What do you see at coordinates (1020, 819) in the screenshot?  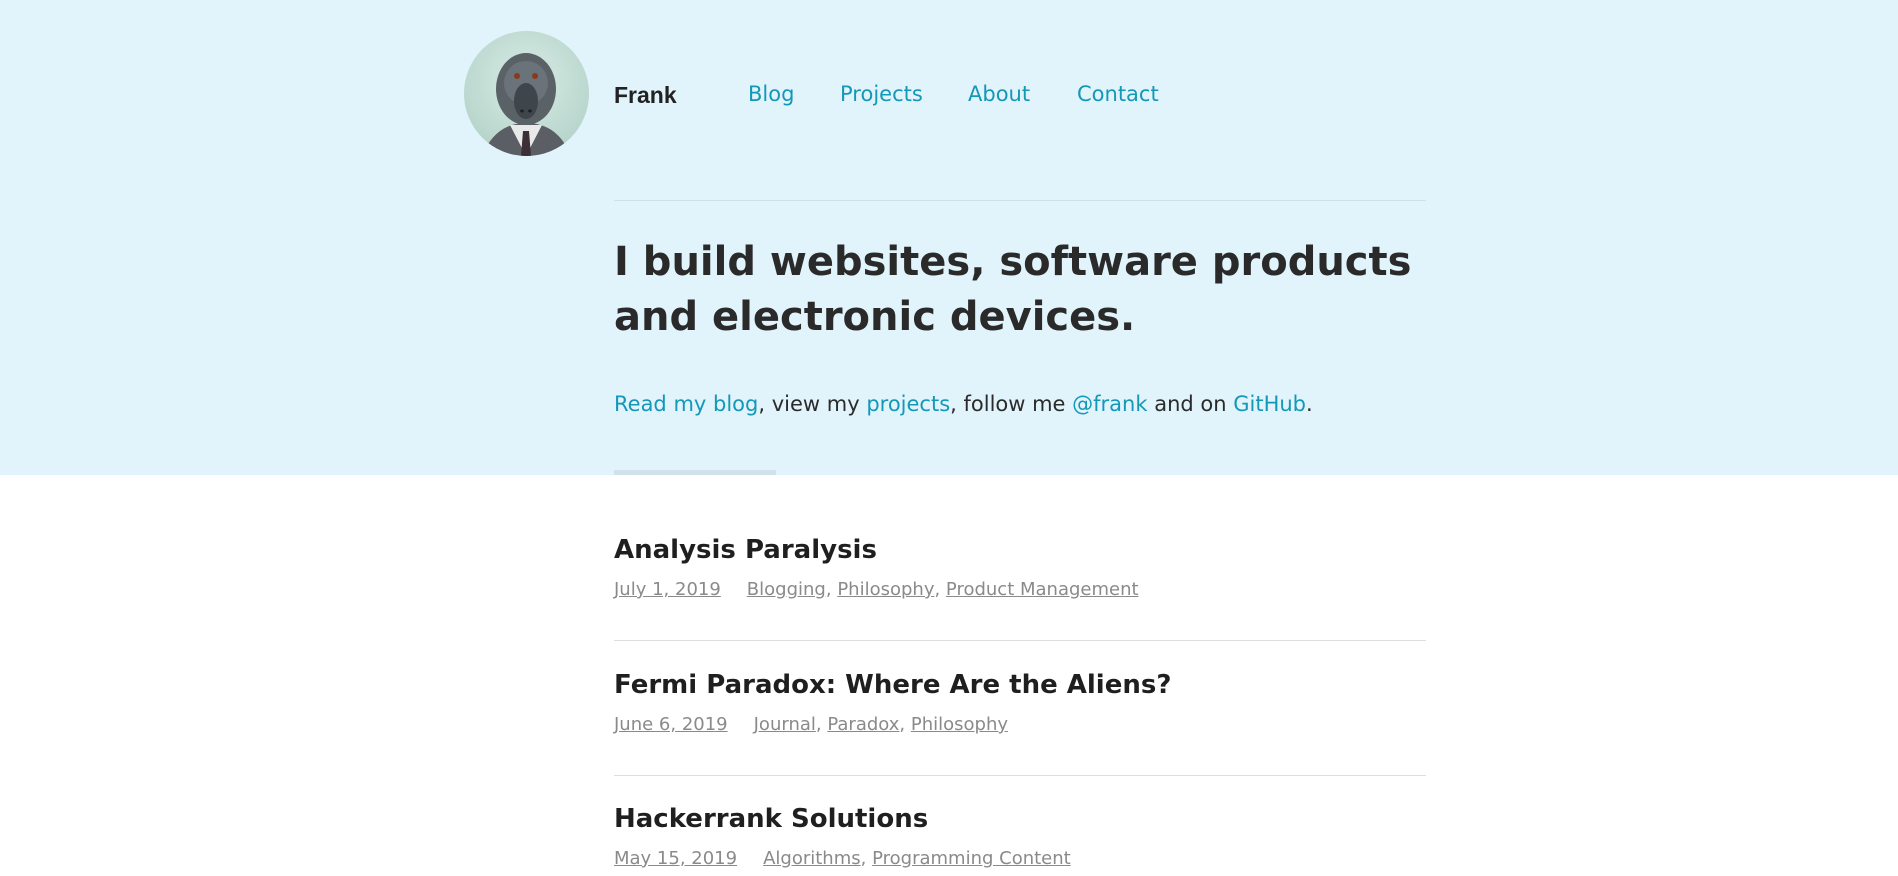 I see `post-title-link: Hackerrank Solutions` at bounding box center [1020, 819].